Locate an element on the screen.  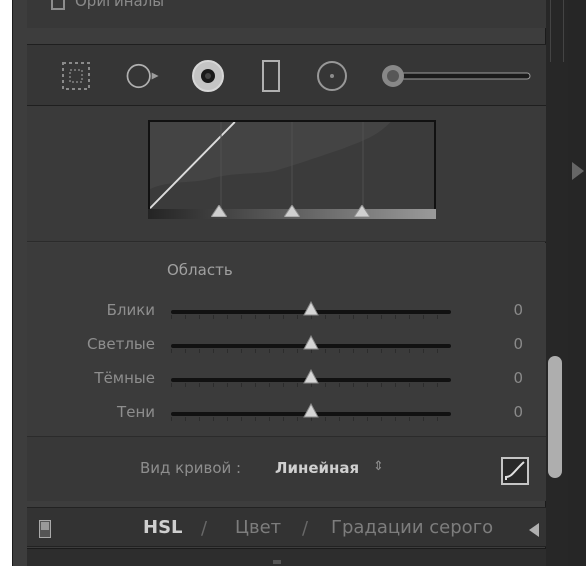
slider-label: Тени is located at coordinates (136, 412).